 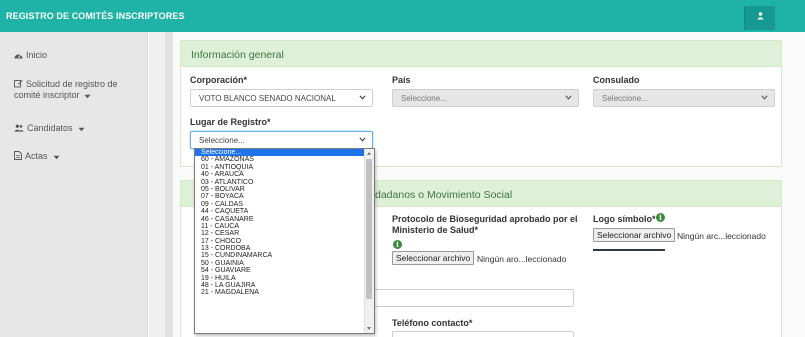 I want to click on users-icon, so click(x=19, y=128).